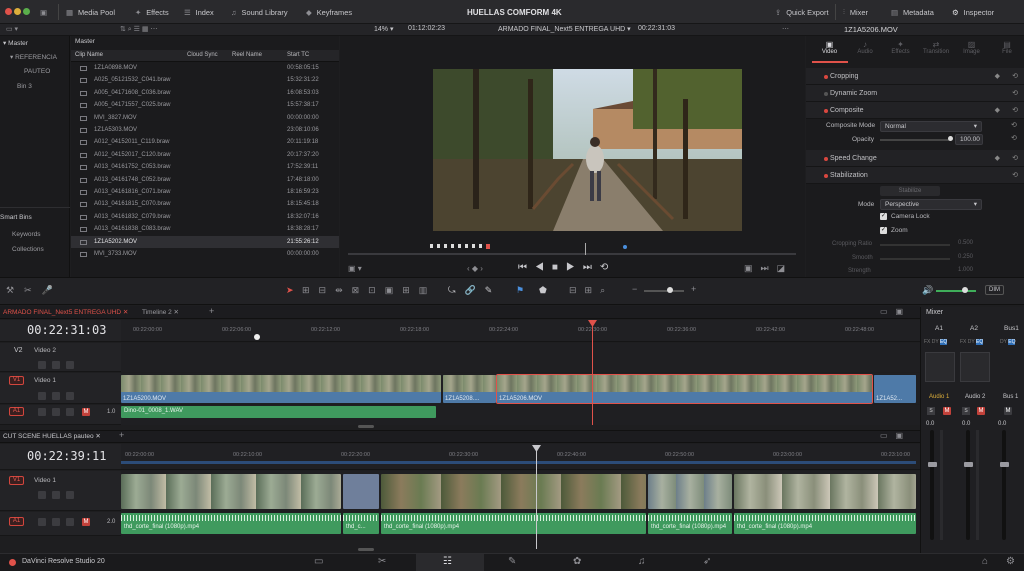 This screenshot has width=1024, height=571. I want to click on solo-button: S, so click(931, 411).